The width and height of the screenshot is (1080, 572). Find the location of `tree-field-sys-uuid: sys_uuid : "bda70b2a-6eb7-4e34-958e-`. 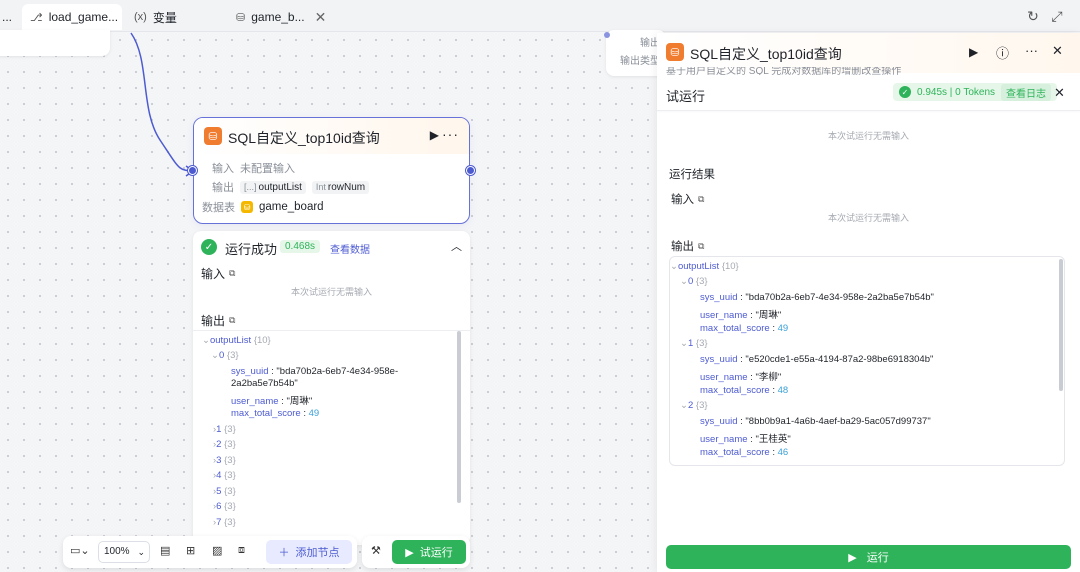

tree-field-sys-uuid: sys_uuid : "bda70b2a-6eb7-4e34-958e- is located at coordinates (315, 371).